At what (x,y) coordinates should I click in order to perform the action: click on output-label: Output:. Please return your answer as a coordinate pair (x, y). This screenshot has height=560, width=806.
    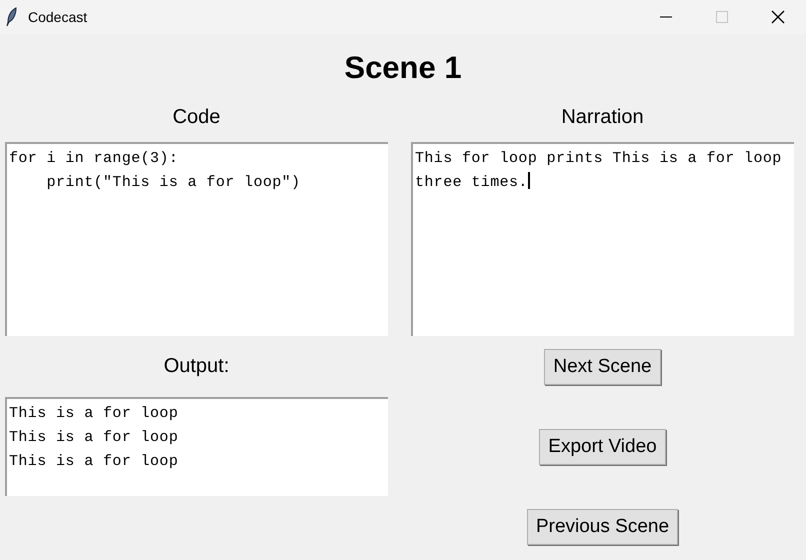
    Looking at the image, I should click on (197, 366).